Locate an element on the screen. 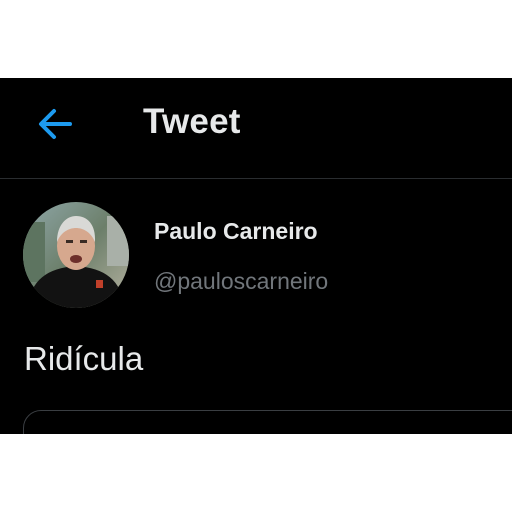 This screenshot has height=512, width=512. author-display-name: Paulo Carneiro is located at coordinates (236, 231).